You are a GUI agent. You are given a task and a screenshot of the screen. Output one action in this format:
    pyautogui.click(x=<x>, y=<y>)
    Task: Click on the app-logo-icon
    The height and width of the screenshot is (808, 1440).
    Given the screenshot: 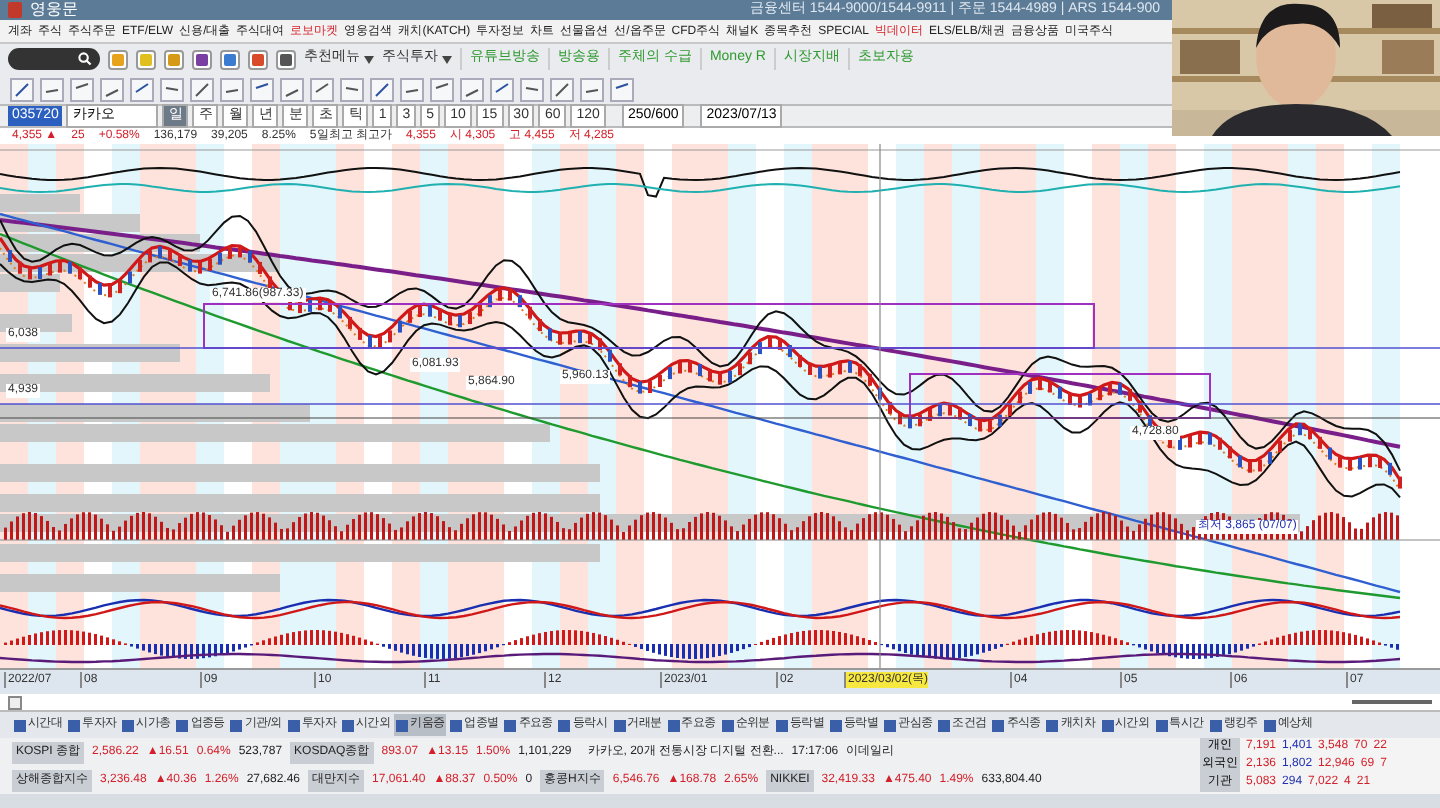 What is the action you would take?
    pyautogui.click(x=15, y=10)
    